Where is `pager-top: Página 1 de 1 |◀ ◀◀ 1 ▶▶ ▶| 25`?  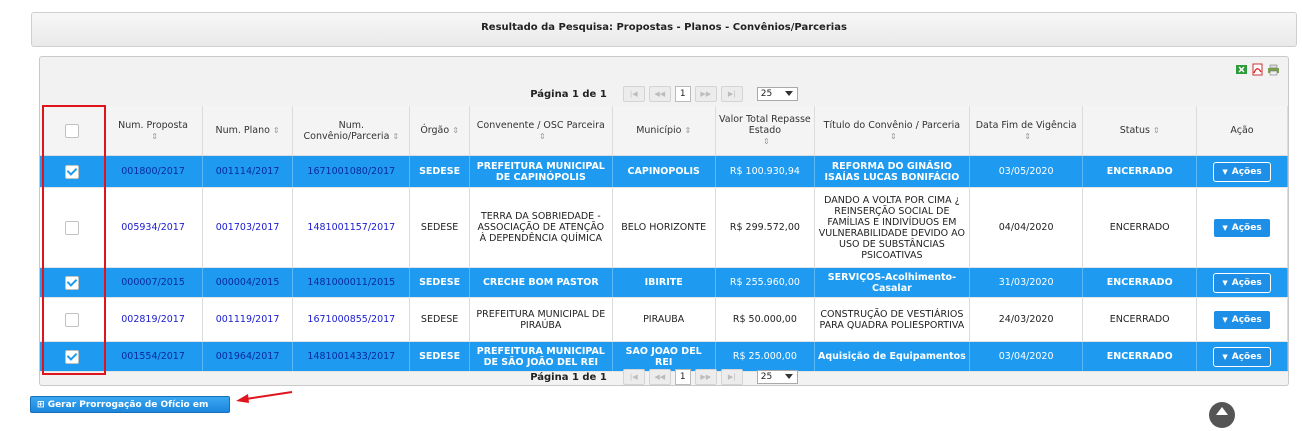
pager-top: Página 1 de 1 |◀ ◀◀ 1 ▶▶ ▶| 25 is located at coordinates (664, 94).